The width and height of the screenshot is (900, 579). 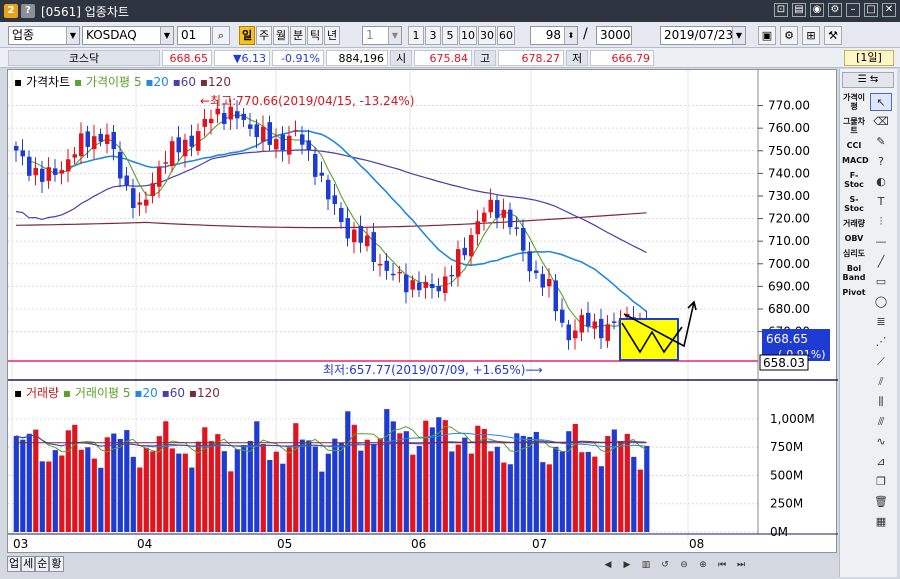 What do you see at coordinates (298, 58) in the screenshot?
I see `change-percent: -0.91%` at bounding box center [298, 58].